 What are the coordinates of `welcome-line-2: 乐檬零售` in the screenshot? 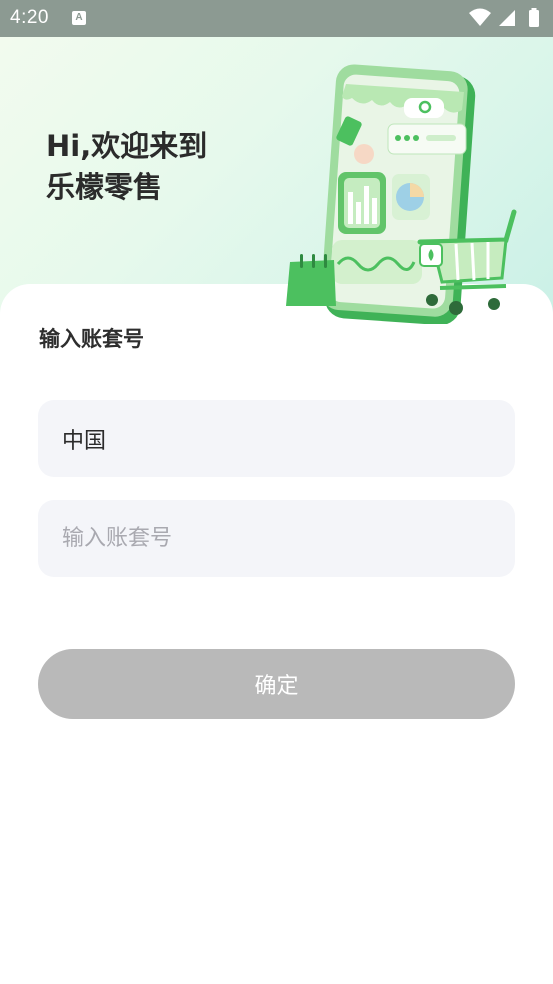 It's located at (104, 187).